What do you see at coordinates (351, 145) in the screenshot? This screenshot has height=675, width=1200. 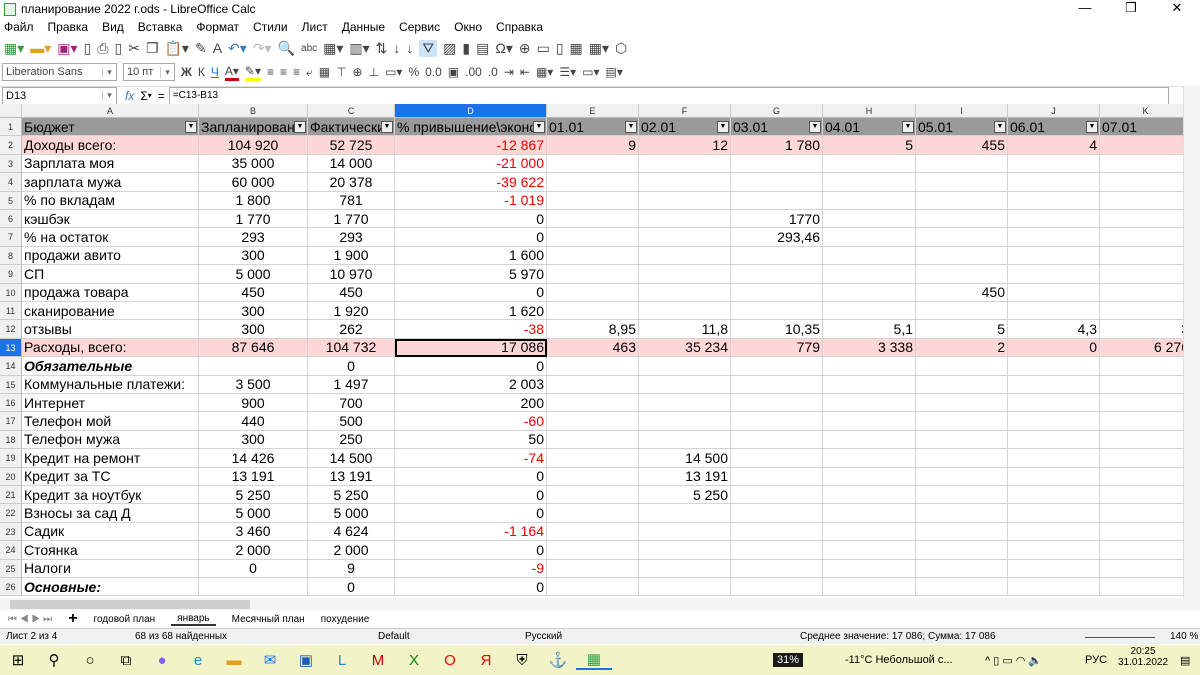 I see `value-cell: 52 725` at bounding box center [351, 145].